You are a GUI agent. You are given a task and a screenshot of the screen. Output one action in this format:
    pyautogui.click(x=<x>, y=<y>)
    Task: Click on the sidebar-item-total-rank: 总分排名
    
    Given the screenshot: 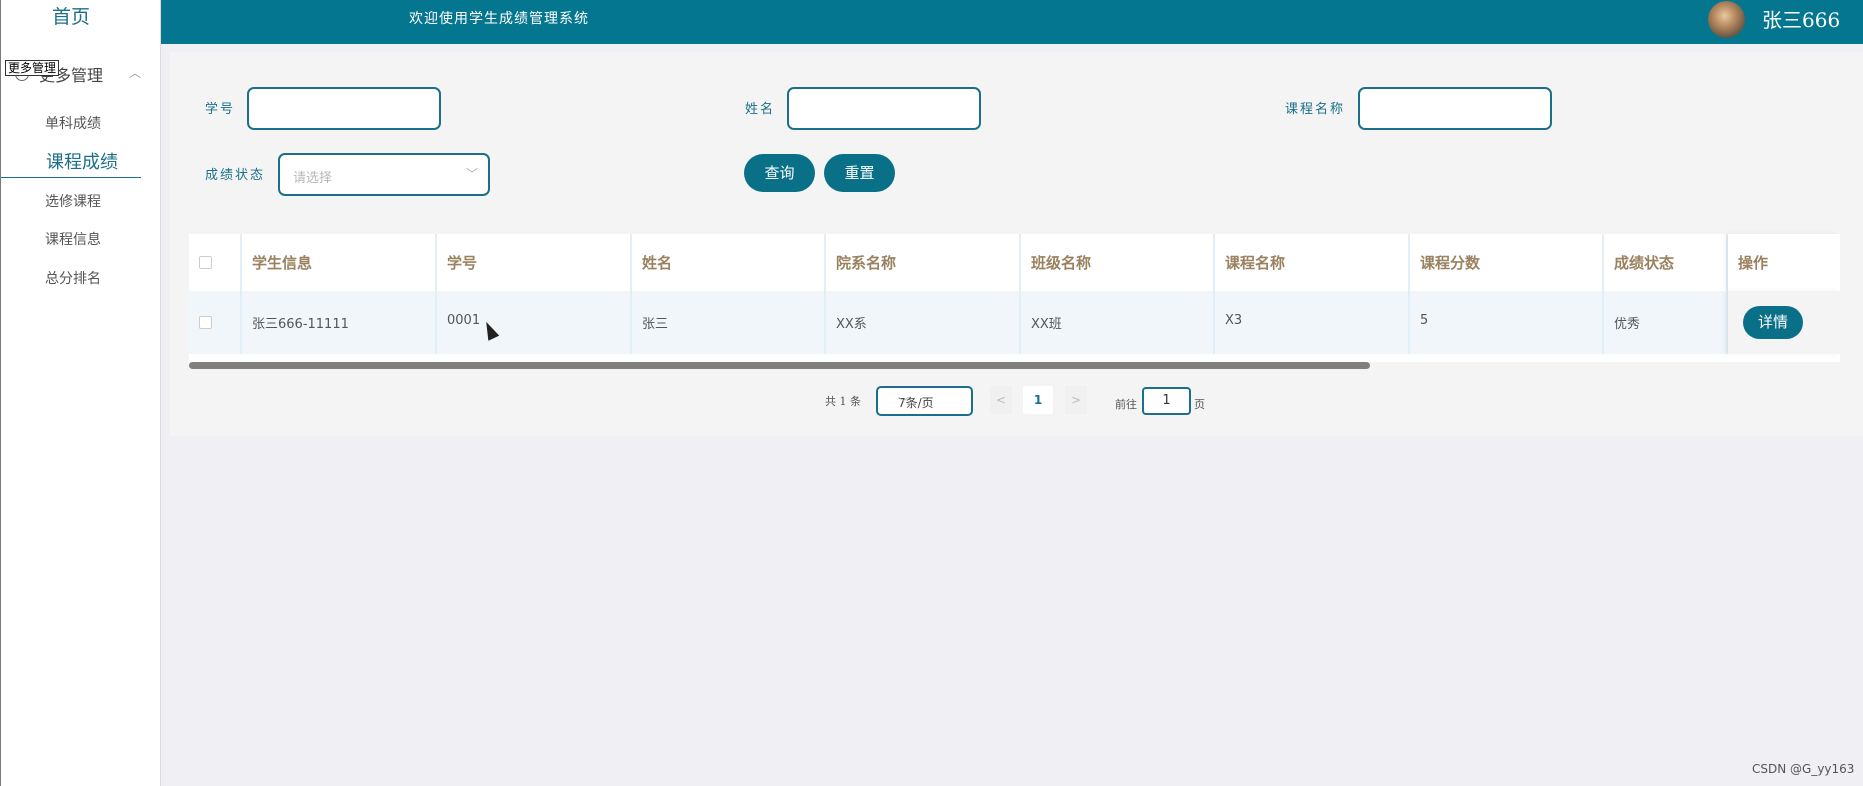 What is the action you would take?
    pyautogui.click(x=71, y=280)
    